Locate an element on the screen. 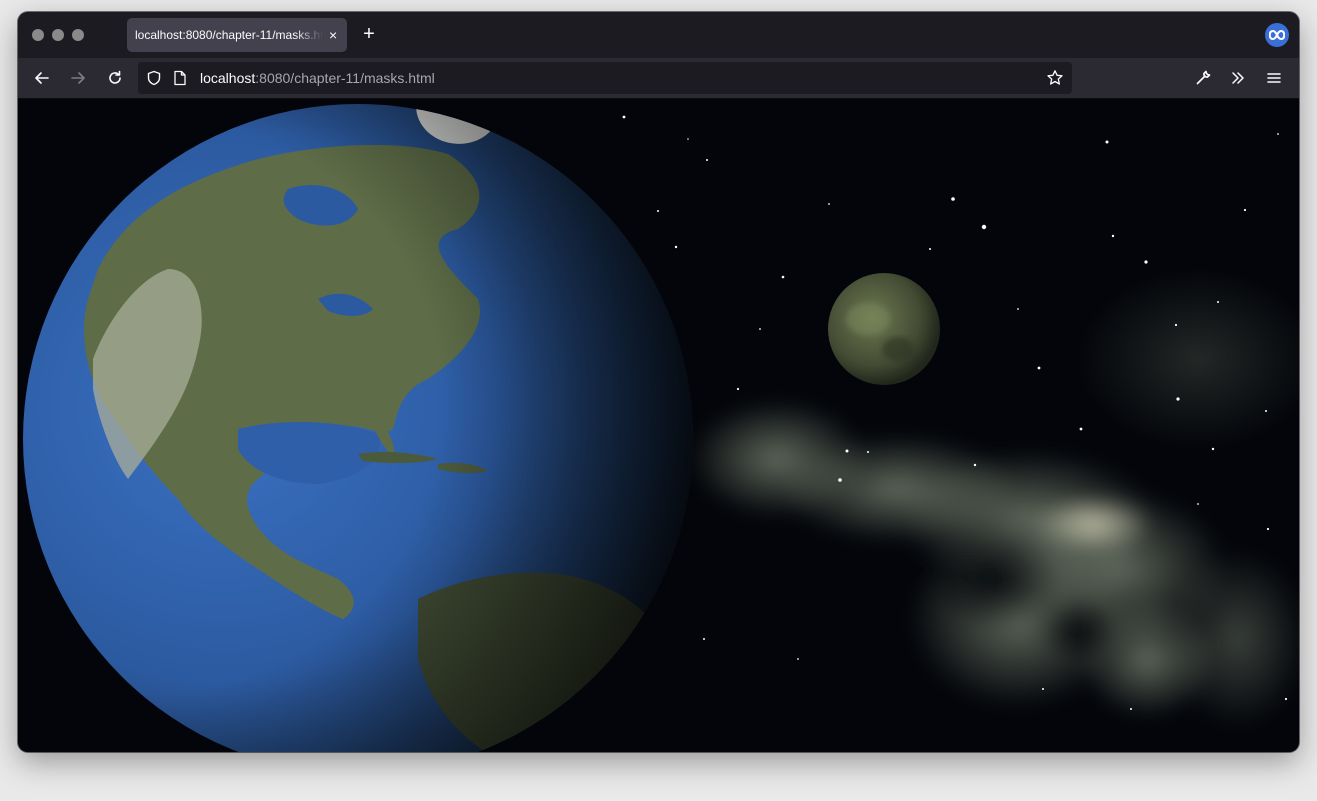 This screenshot has height=801, width=1317. page-icon is located at coordinates (180, 78).